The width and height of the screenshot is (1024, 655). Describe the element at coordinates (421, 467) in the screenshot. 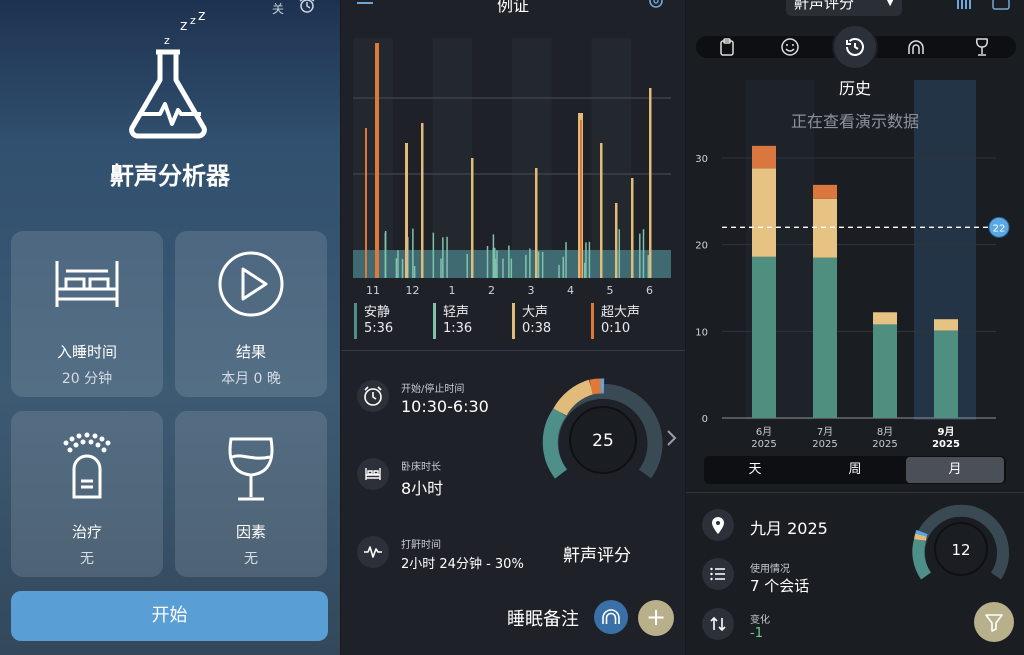

I see `stat-label: 卧床时长` at that location.